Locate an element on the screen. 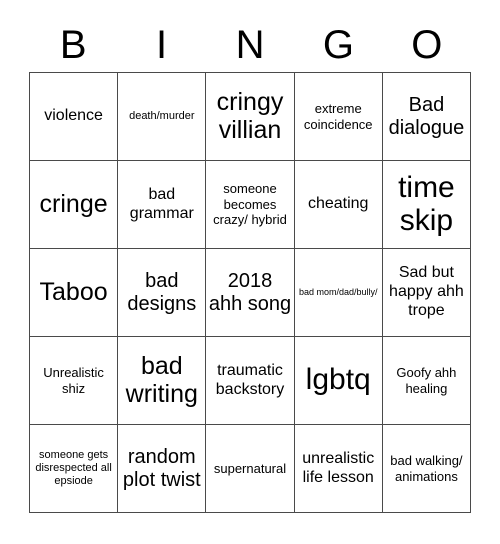  bingo-cell-label: traumatic backstory is located at coordinates (250, 379).